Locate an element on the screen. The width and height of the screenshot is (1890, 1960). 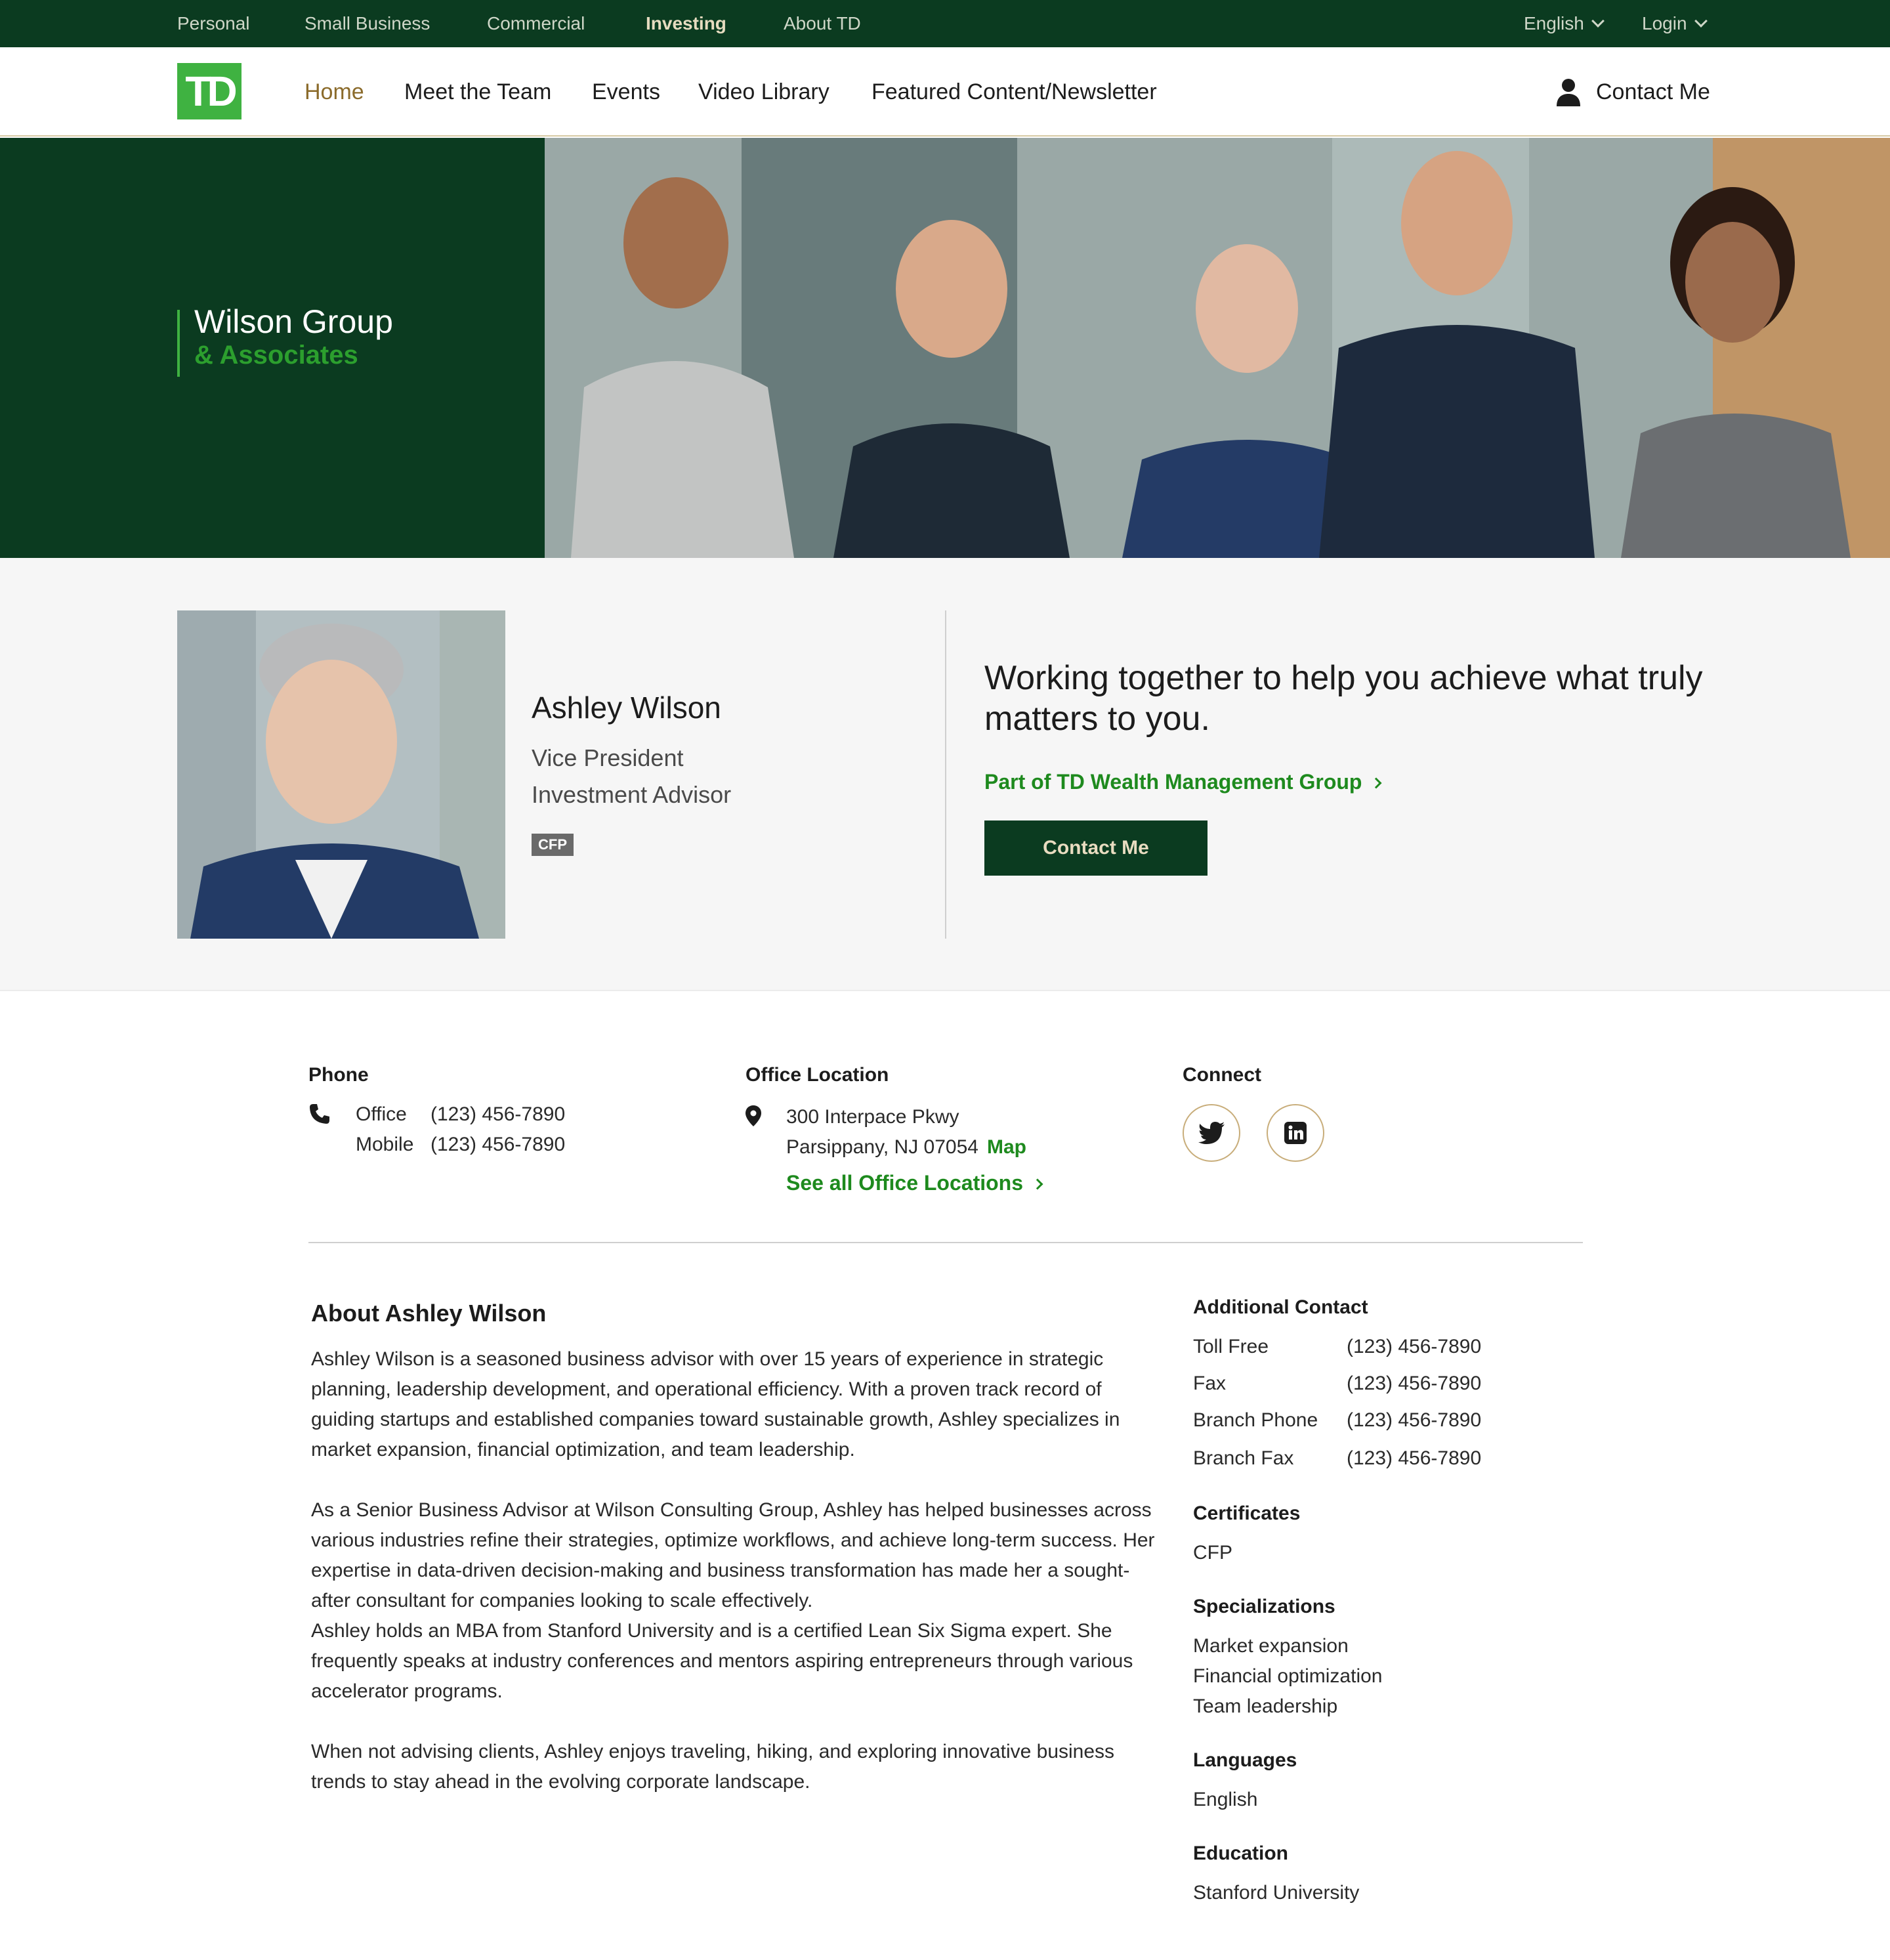
certificate-item: CFP is located at coordinates (1212, 1553).